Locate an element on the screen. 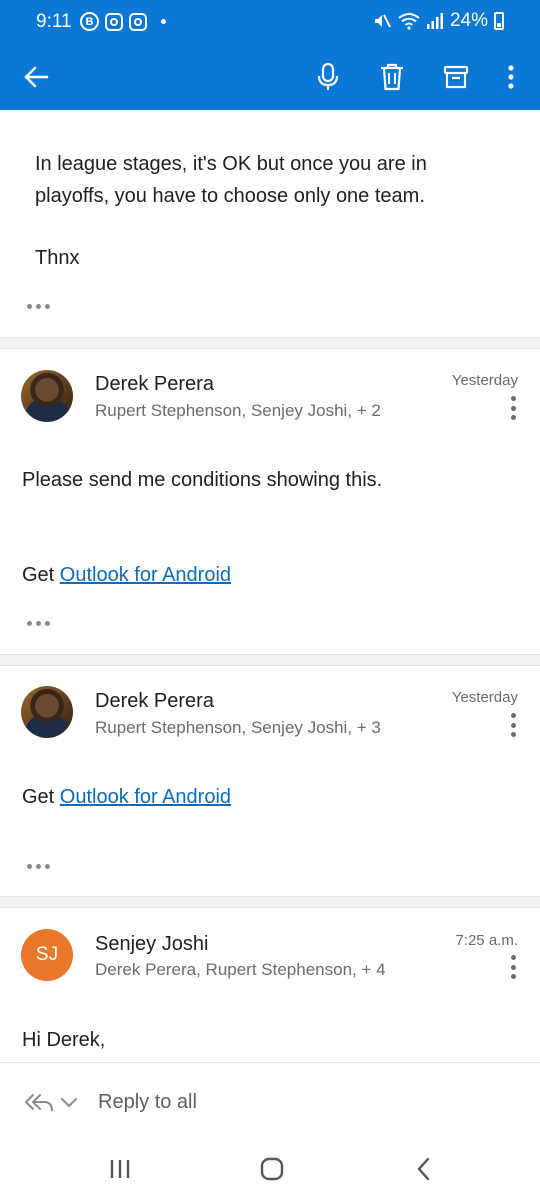 The height and width of the screenshot is (1200, 540). archive-button is located at coordinates (456, 77).